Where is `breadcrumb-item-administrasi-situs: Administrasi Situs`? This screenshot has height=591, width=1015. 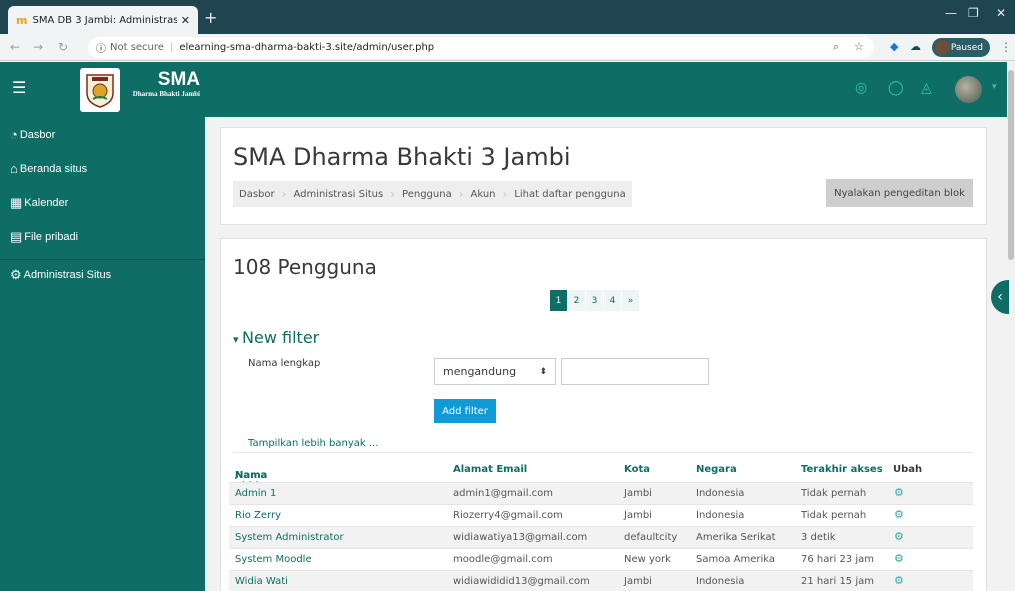
breadcrumb-item-administrasi-situs: Administrasi Situs is located at coordinates (338, 194).